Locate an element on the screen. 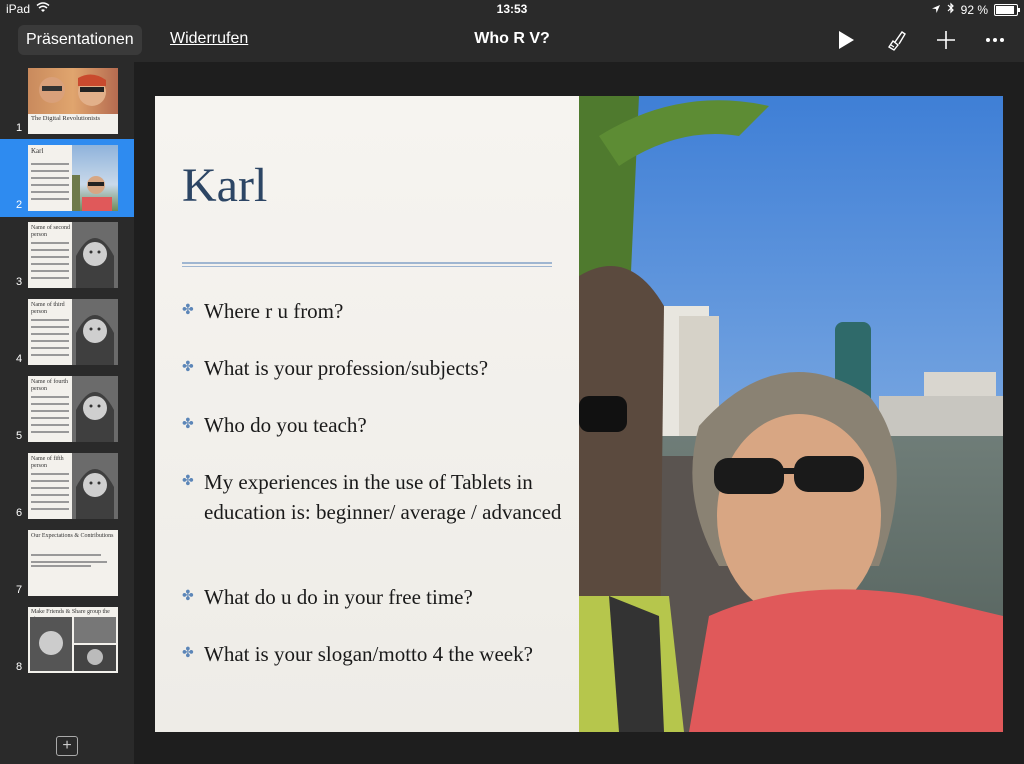 The image size is (1024, 764). thumbnail-title: Name of fourth person is located at coordinates (49, 385).